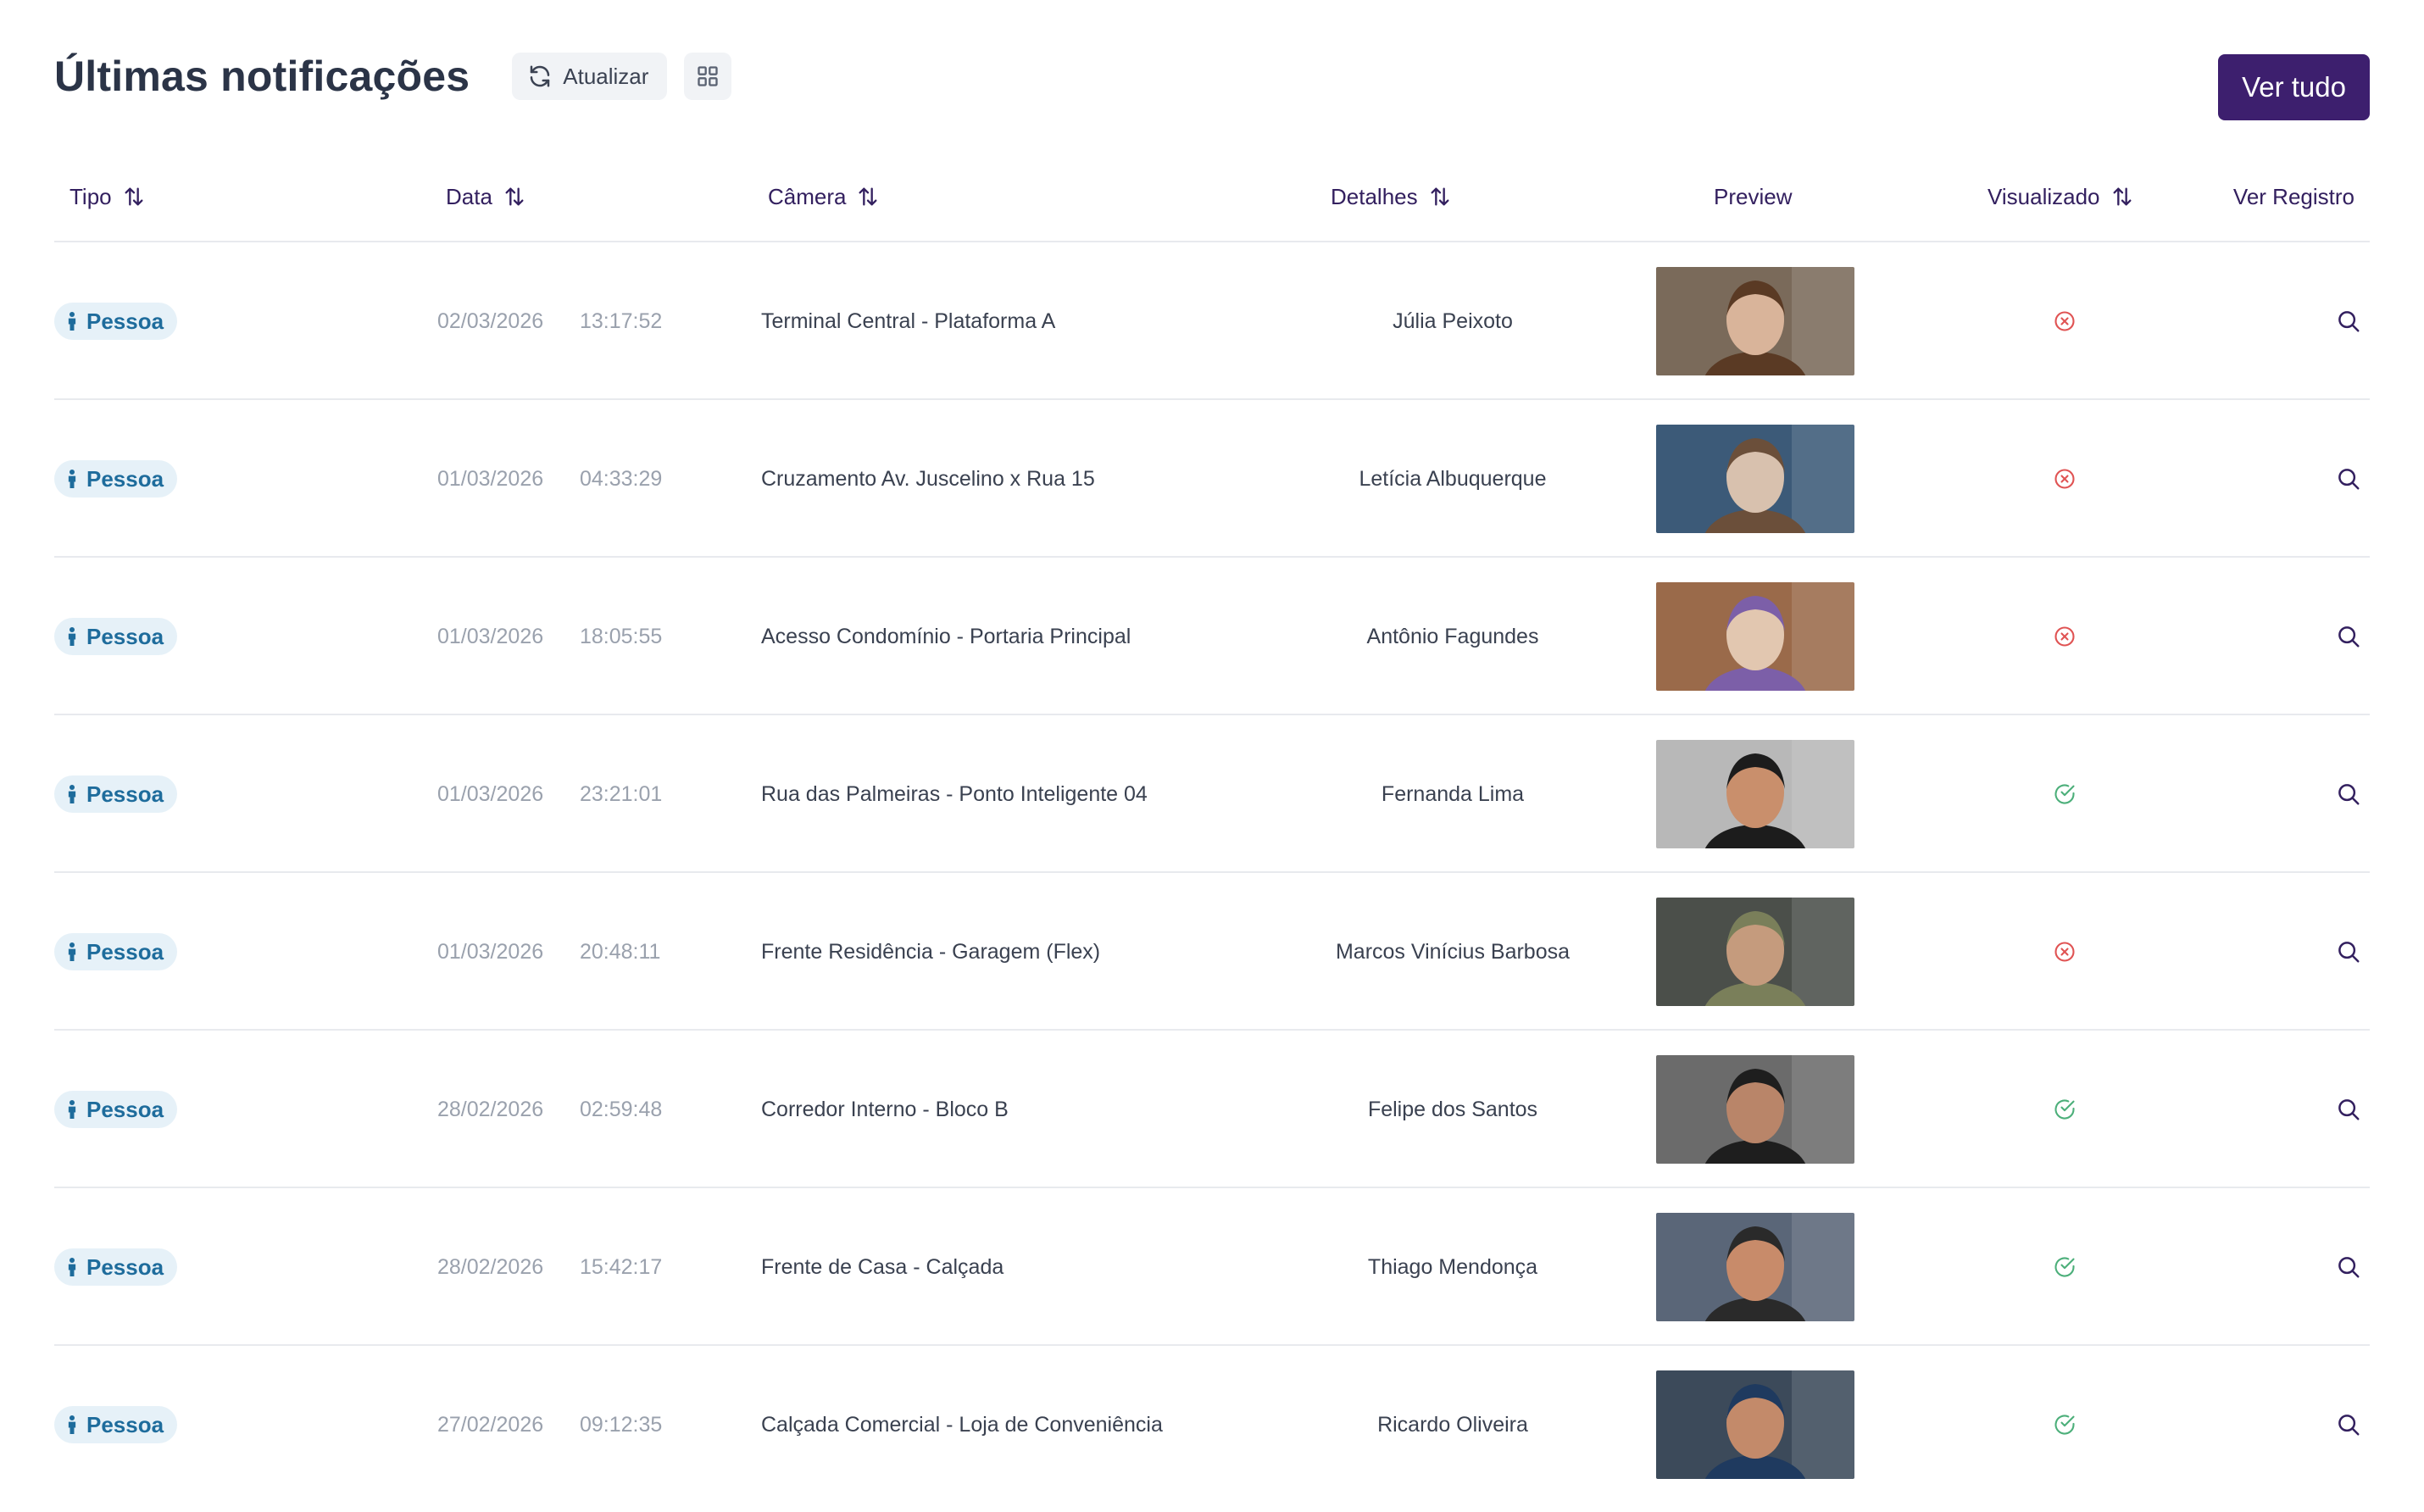 The image size is (2424, 1512). I want to click on grid-icon, so click(708, 76).